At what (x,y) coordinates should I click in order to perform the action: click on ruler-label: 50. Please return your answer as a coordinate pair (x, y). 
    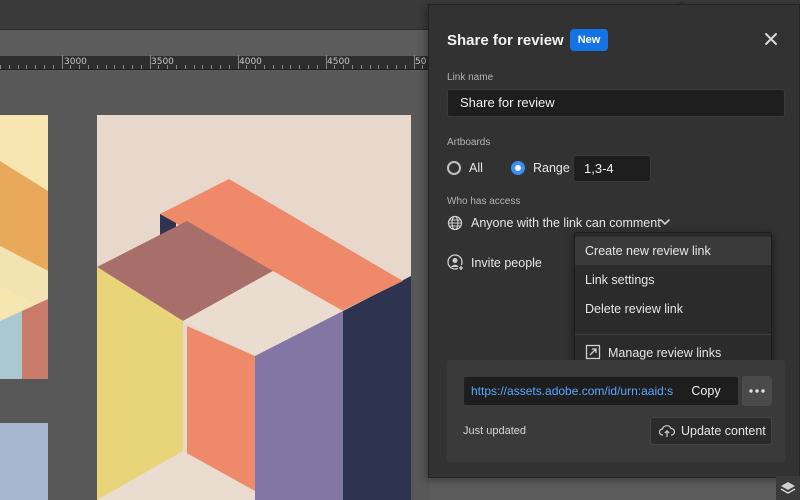
    Looking at the image, I should click on (421, 62).